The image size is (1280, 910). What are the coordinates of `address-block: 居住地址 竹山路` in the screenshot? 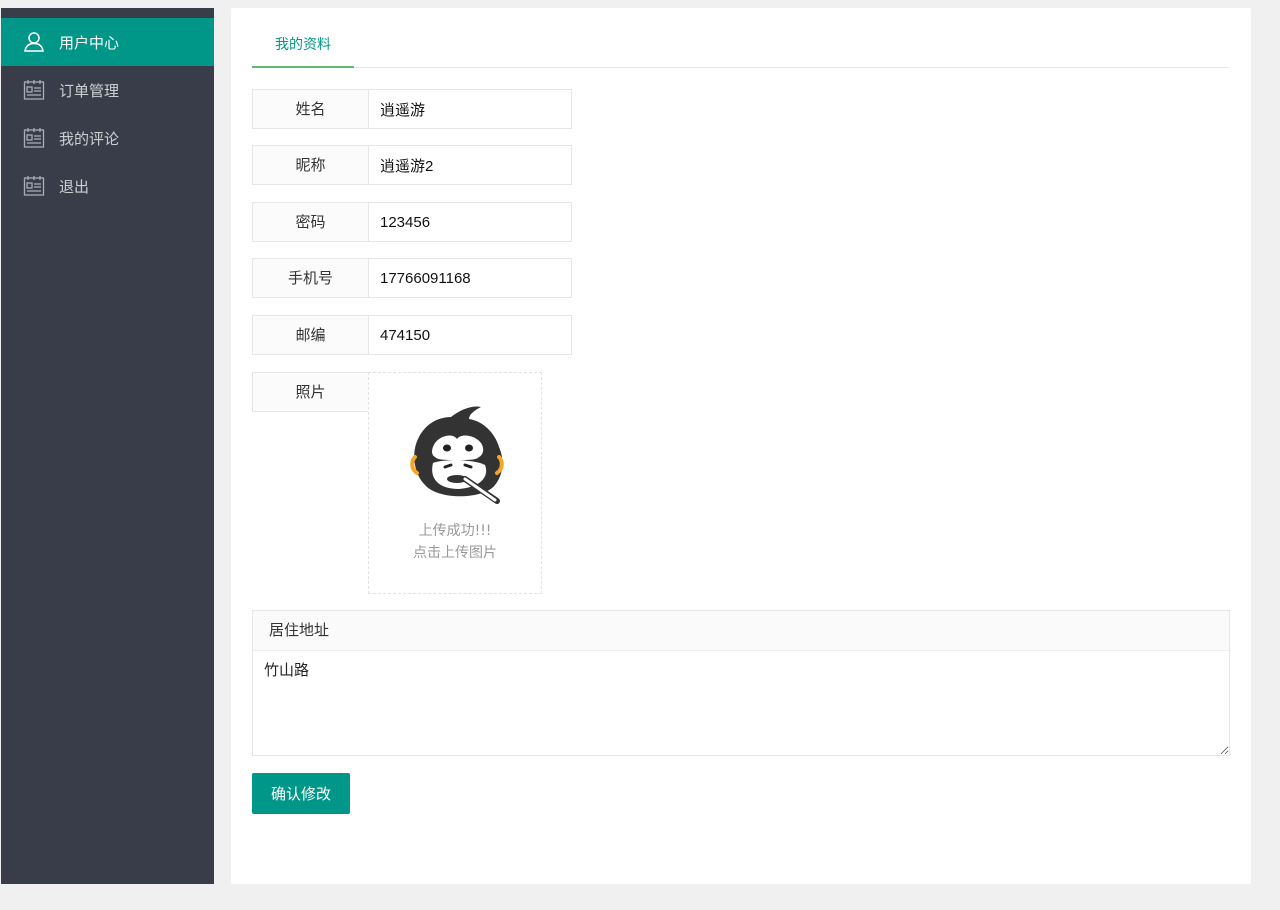 It's located at (741, 683).